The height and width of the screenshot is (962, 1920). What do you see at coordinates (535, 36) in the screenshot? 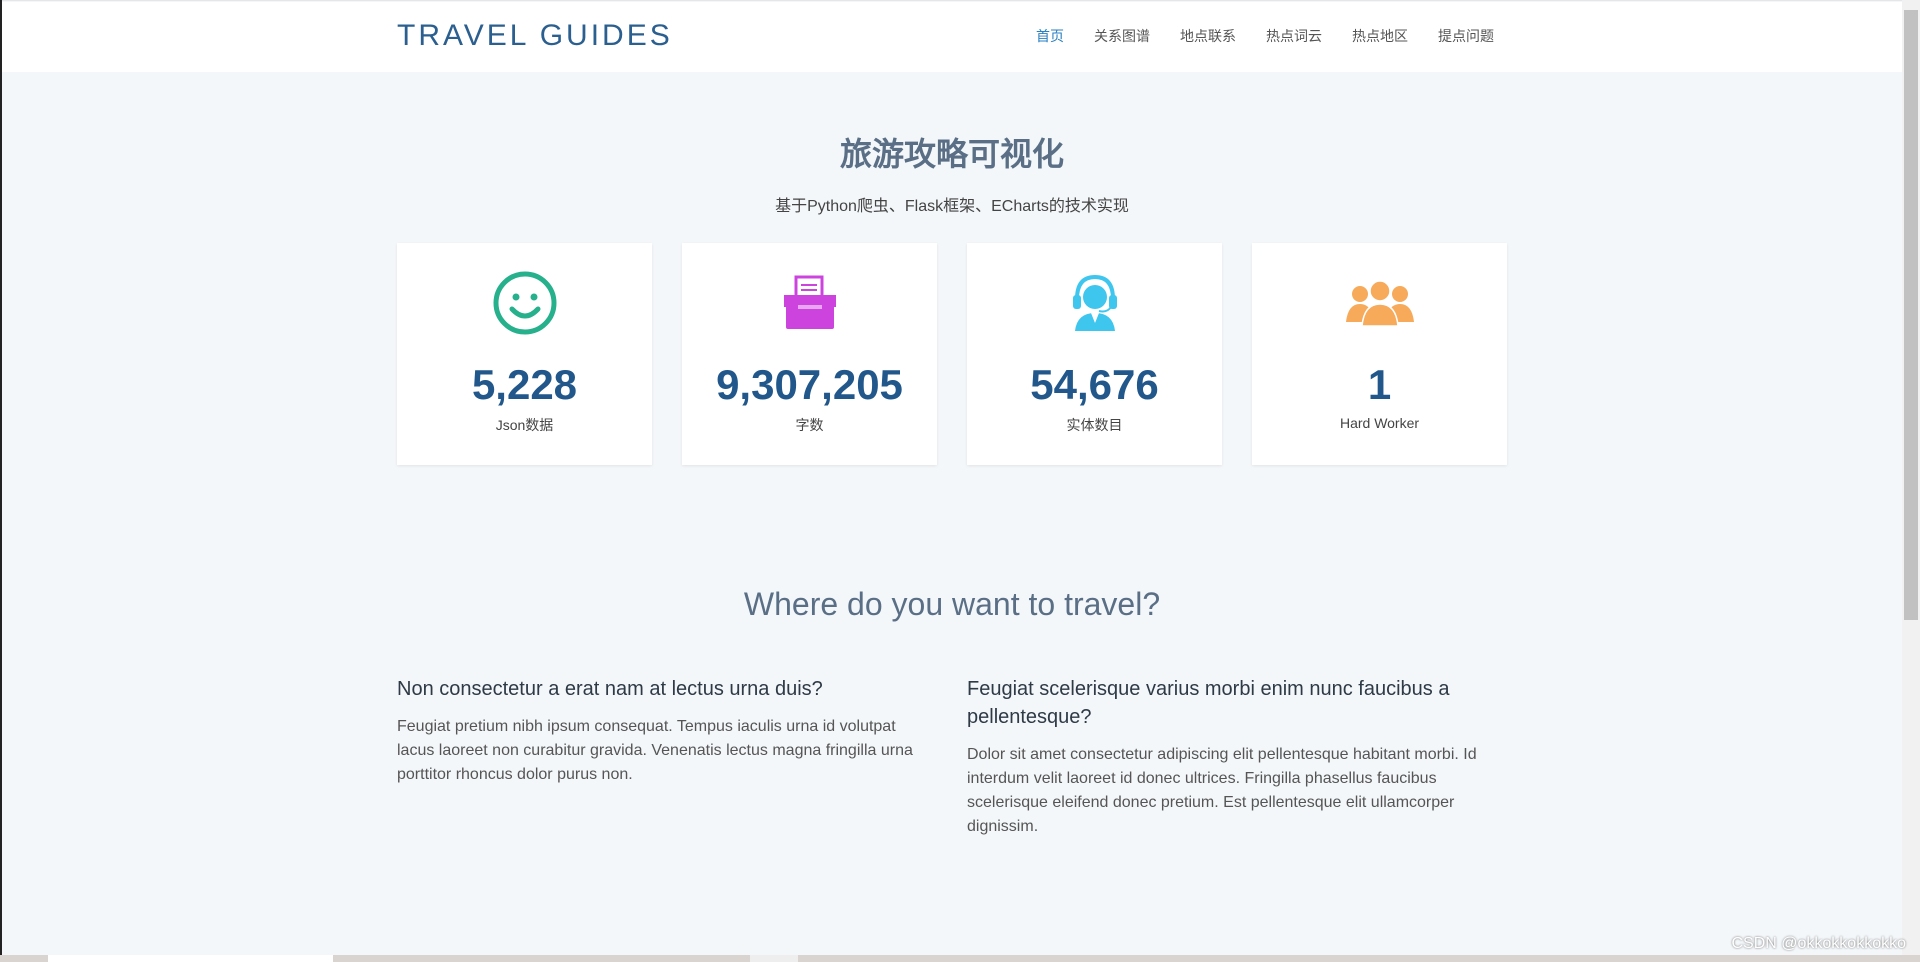
I see `site-logo: TRAVEL GUIDES` at bounding box center [535, 36].